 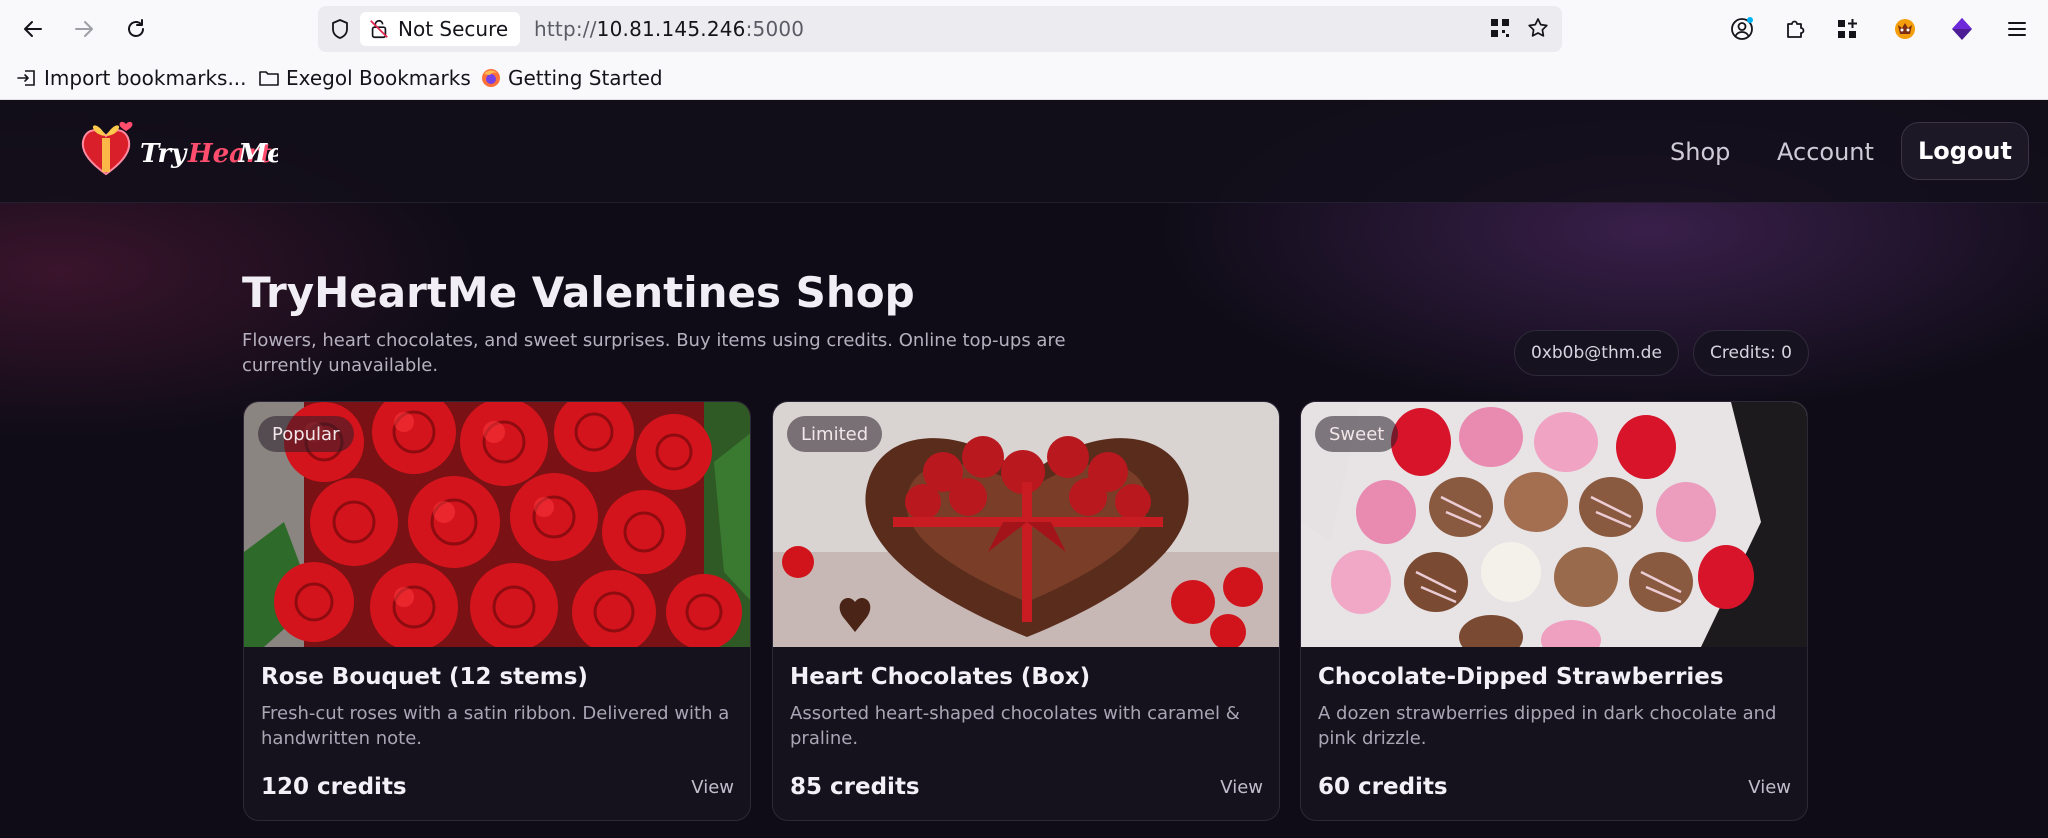 I want to click on url-host: 10.81.145.246, so click(x=671, y=29).